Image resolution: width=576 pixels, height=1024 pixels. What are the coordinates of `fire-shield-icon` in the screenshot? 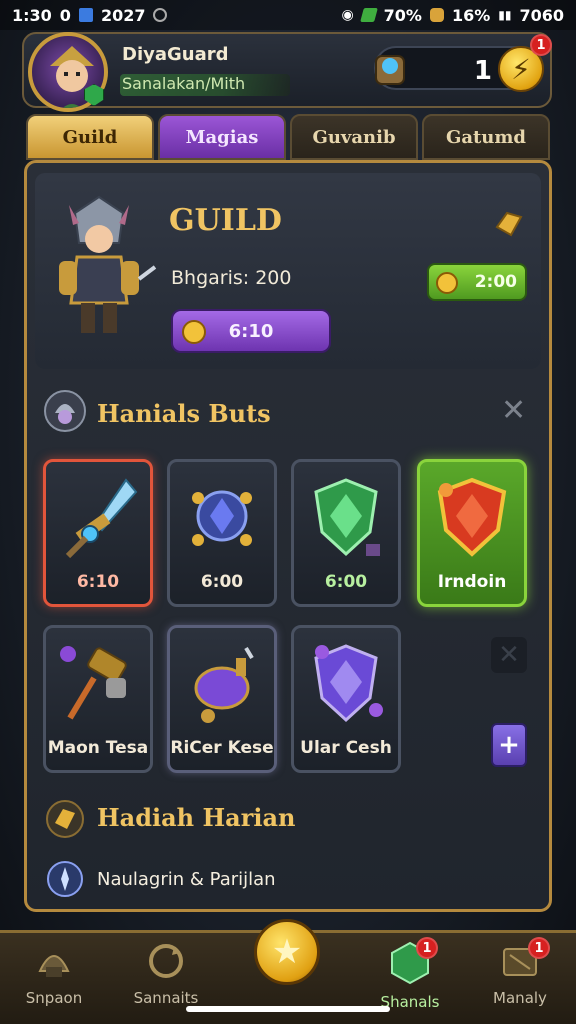 It's located at (472, 517).